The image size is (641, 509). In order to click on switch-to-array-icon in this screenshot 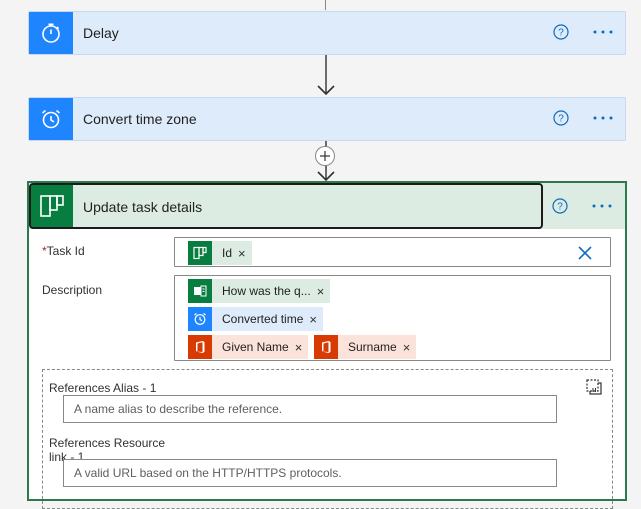, I will do `click(594, 387)`.